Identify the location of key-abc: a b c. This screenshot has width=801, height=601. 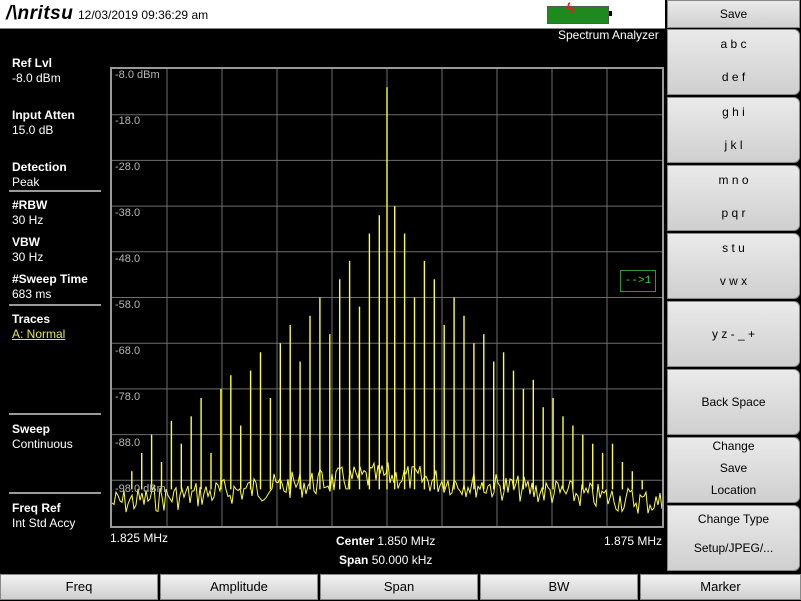
(733, 44).